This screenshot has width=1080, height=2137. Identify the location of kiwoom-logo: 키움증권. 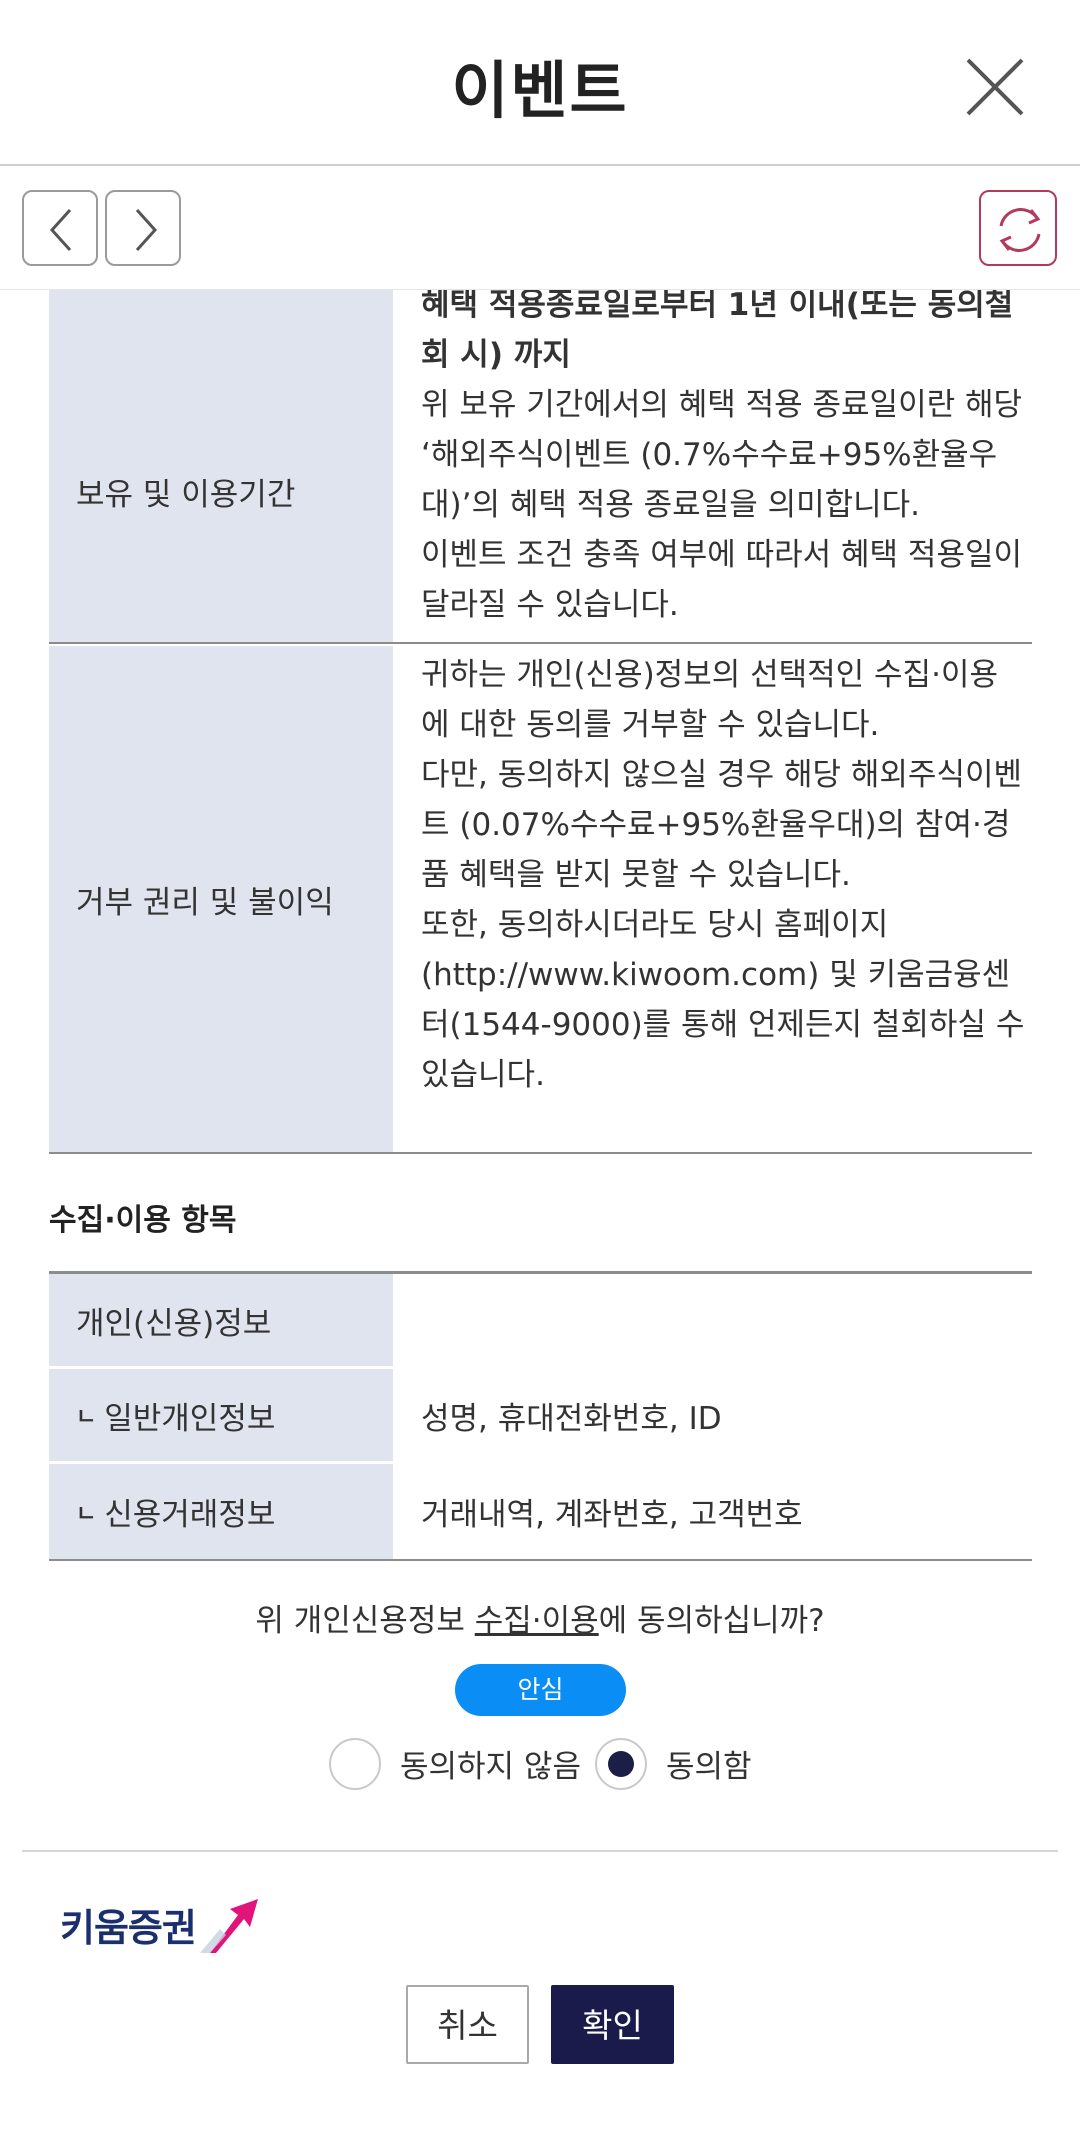
(160, 1925).